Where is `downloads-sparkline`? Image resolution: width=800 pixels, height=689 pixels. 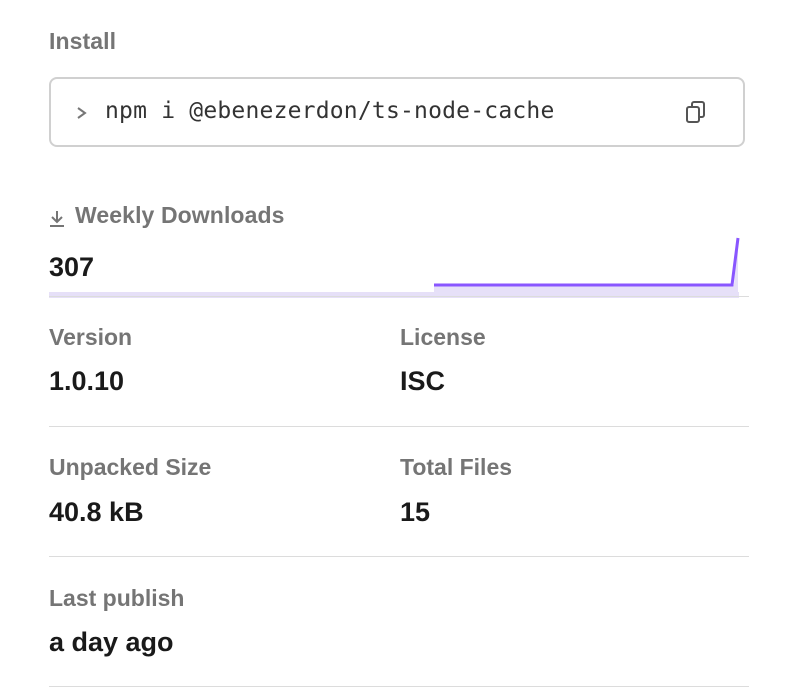
downloads-sparkline is located at coordinates (394, 267).